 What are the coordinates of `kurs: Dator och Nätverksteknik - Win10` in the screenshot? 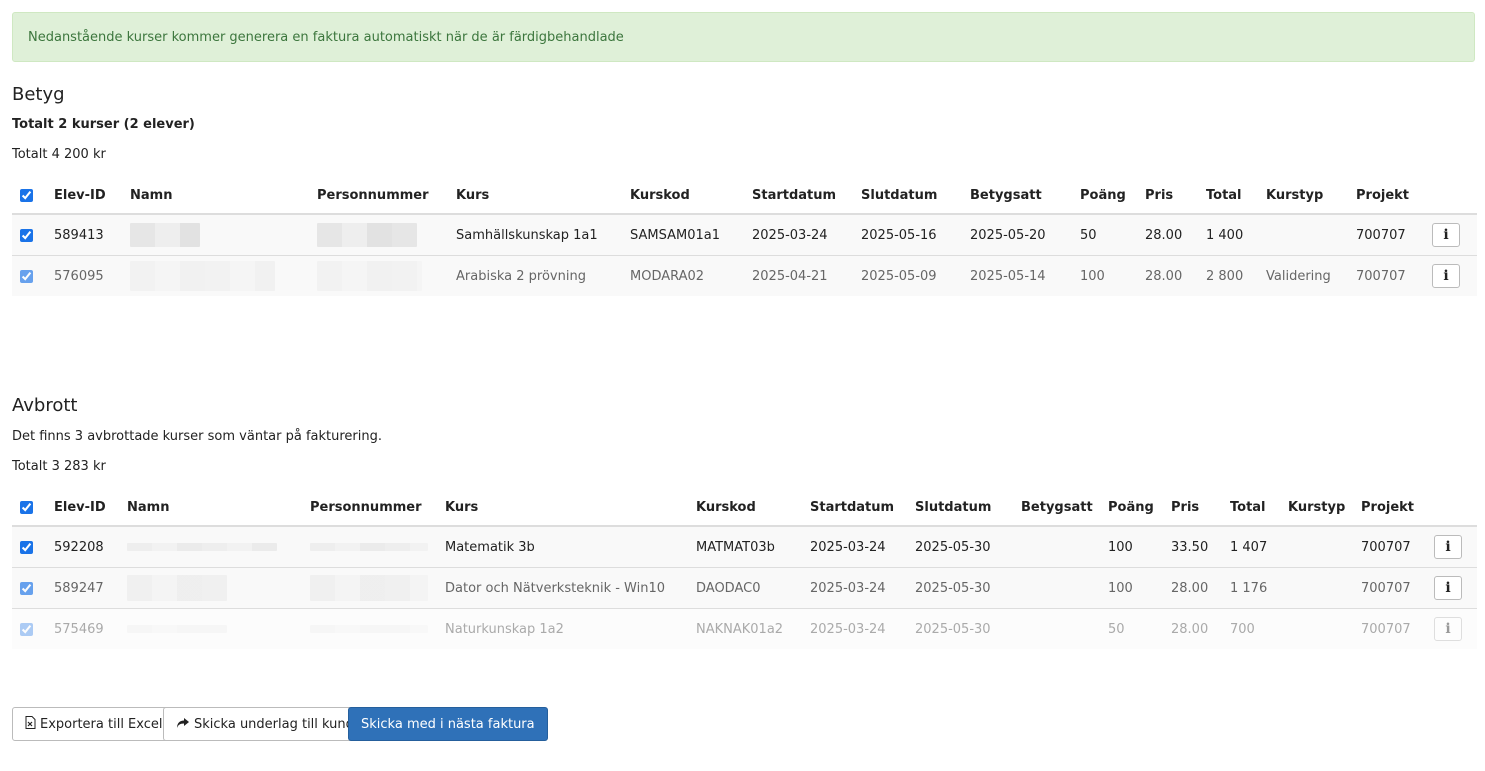 It's located at (566, 588).